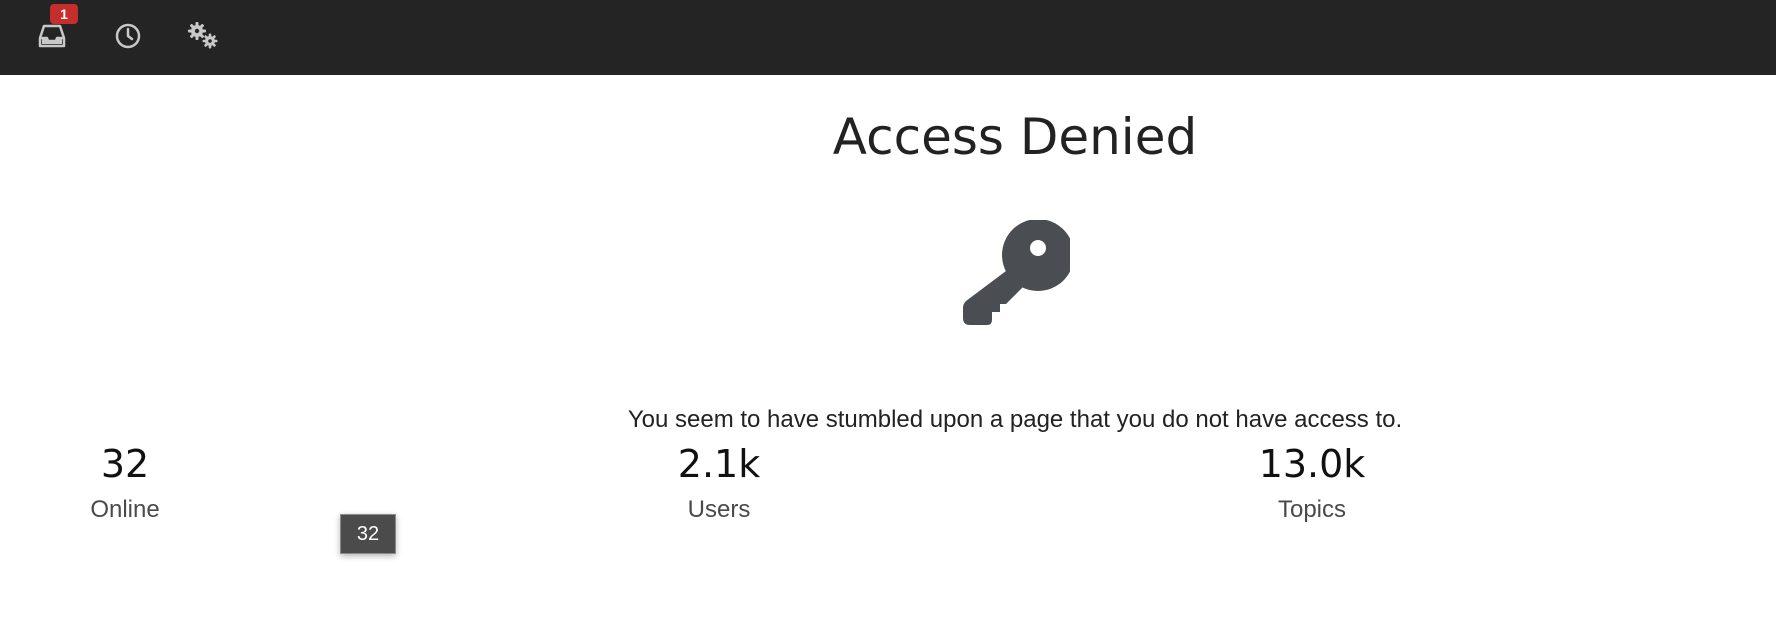 Image resolution: width=1776 pixels, height=636 pixels. What do you see at coordinates (368, 534) in the screenshot?
I see `tooltip: 32` at bounding box center [368, 534].